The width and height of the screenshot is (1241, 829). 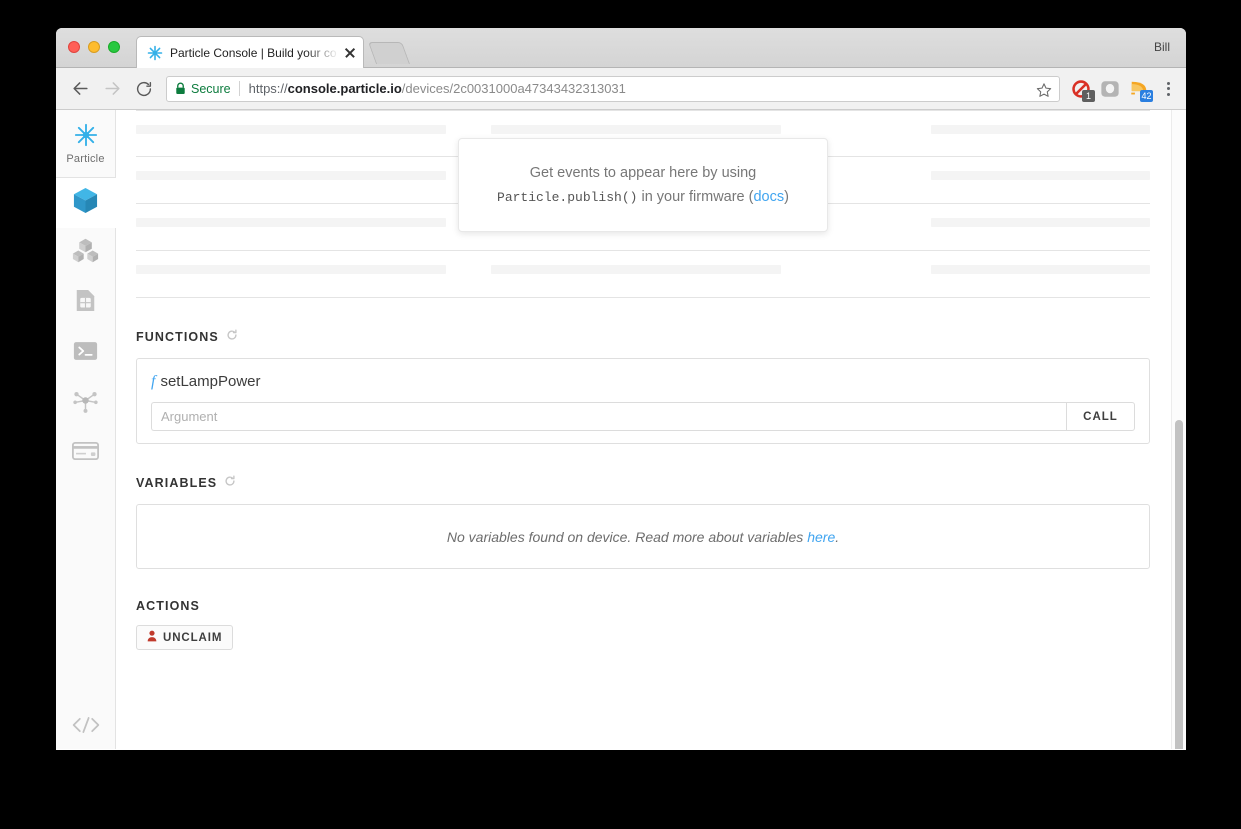 What do you see at coordinates (344, 88) in the screenshot?
I see `url-host: console.particle.io` at bounding box center [344, 88].